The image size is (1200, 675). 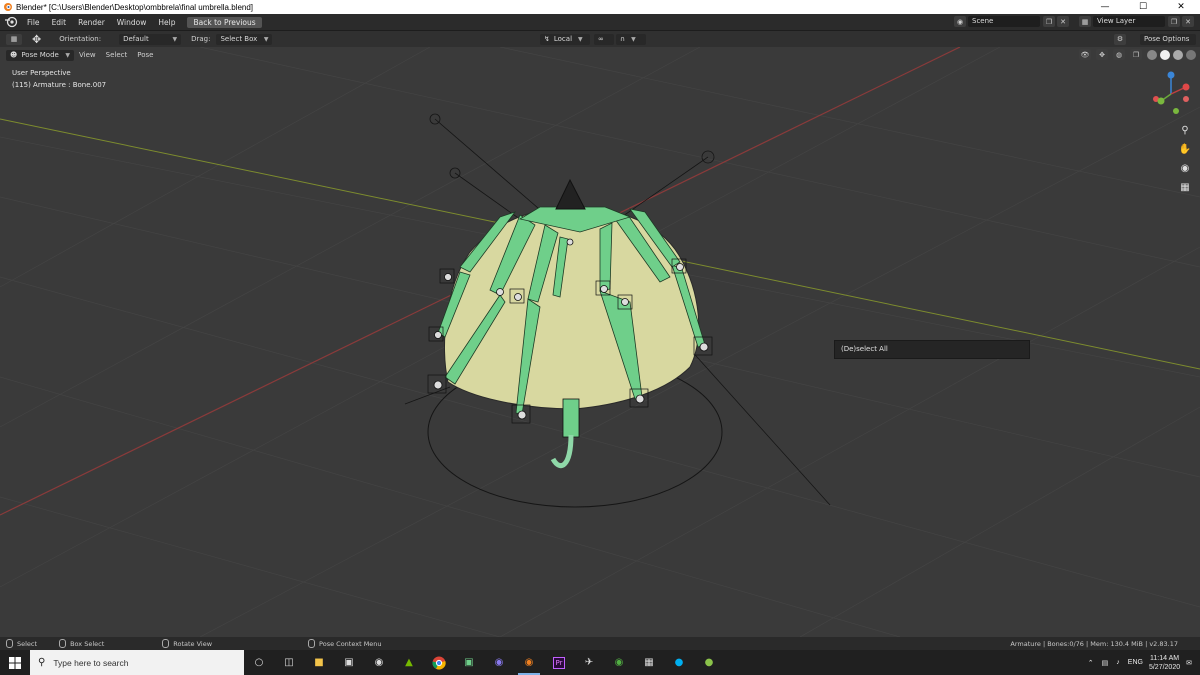 I want to click on nvidia-icon: ▲, so click(x=409, y=662).